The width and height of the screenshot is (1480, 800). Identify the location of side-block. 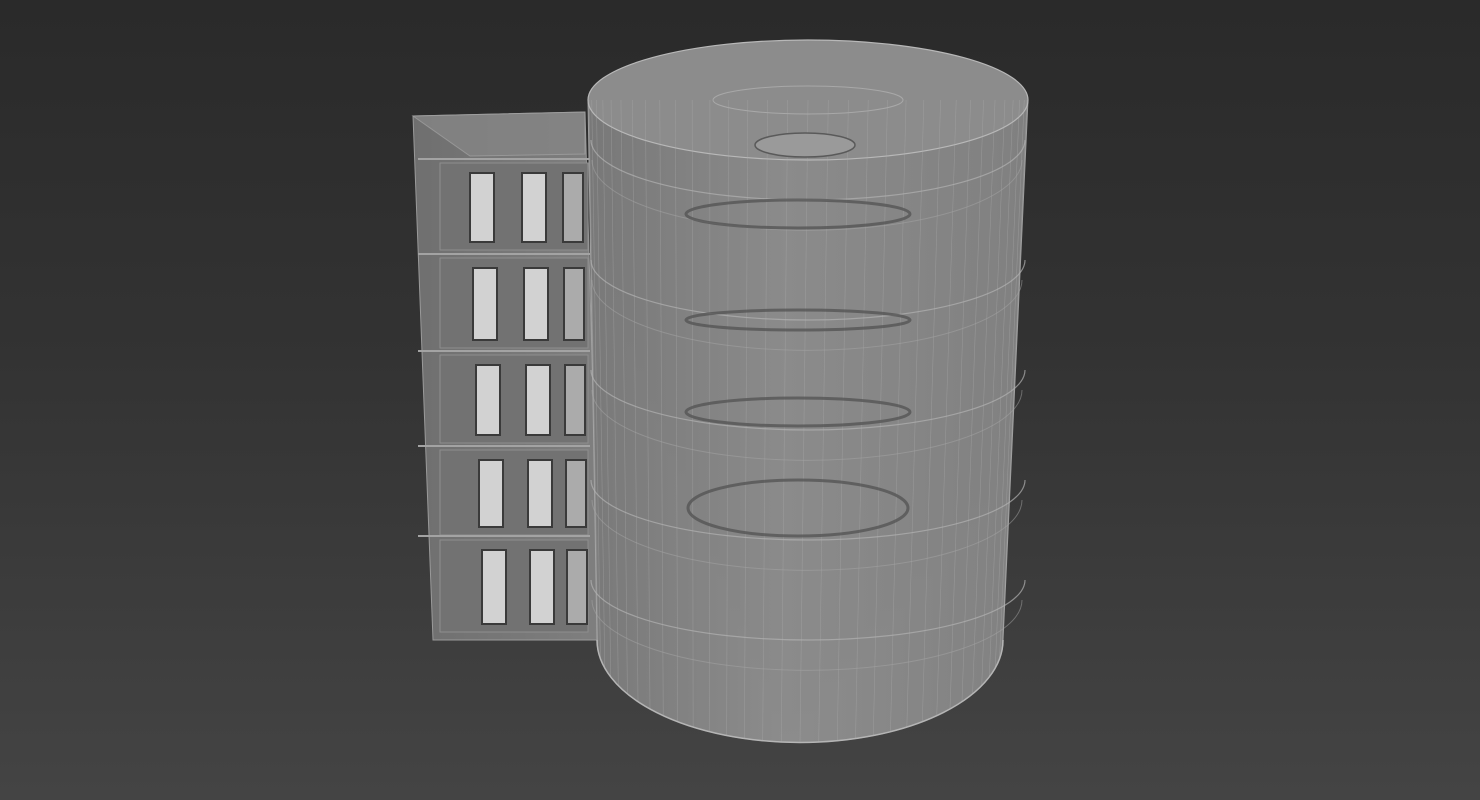
(506, 376).